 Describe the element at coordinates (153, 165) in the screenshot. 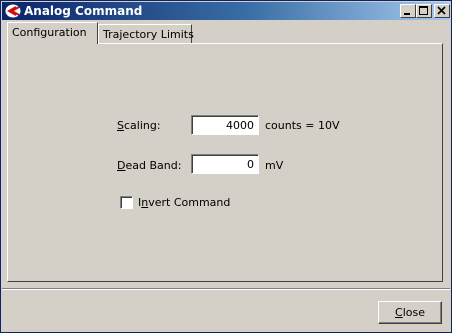

I see `dead-band-label-text: ead Band:` at that location.